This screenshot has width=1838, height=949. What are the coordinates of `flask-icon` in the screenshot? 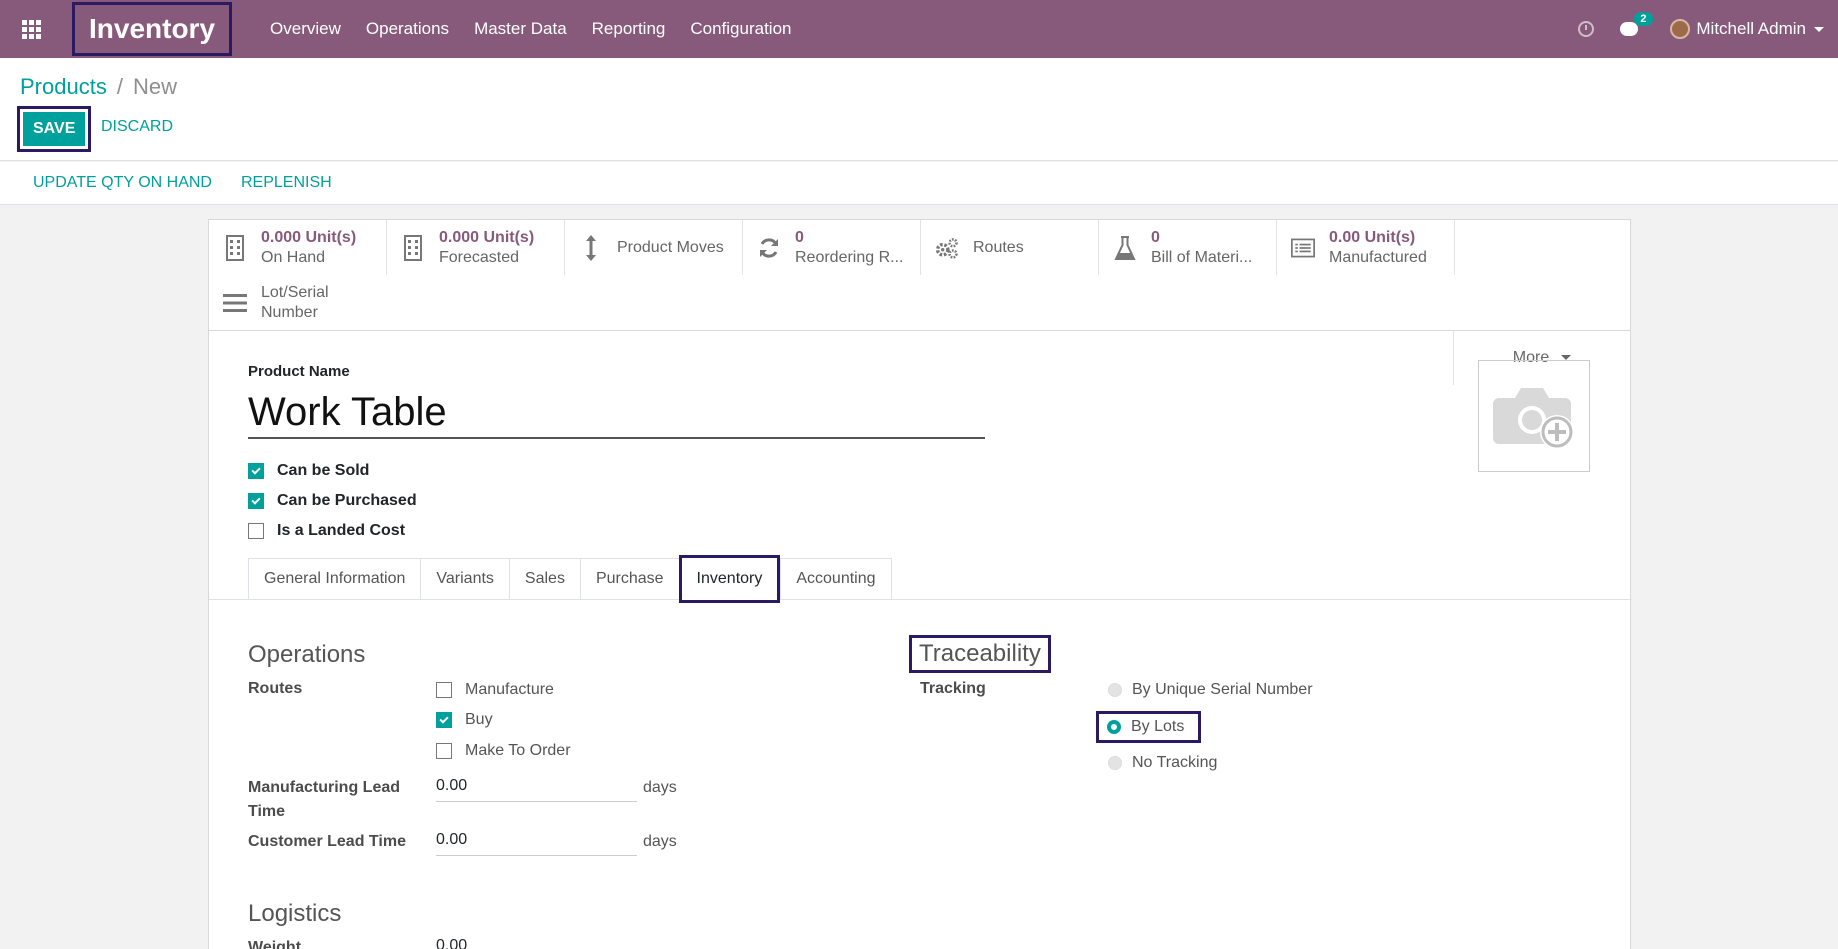 It's located at (1125, 248).